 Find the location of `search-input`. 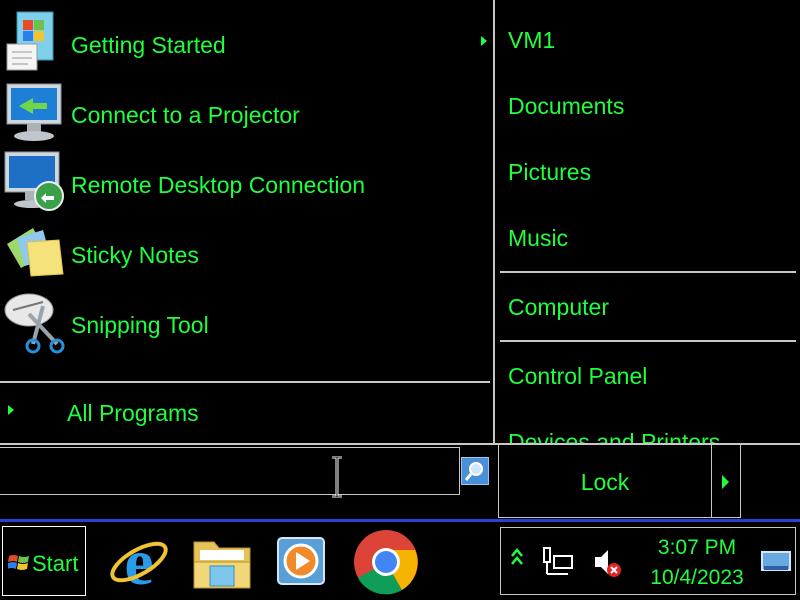

search-input is located at coordinates (229, 471).